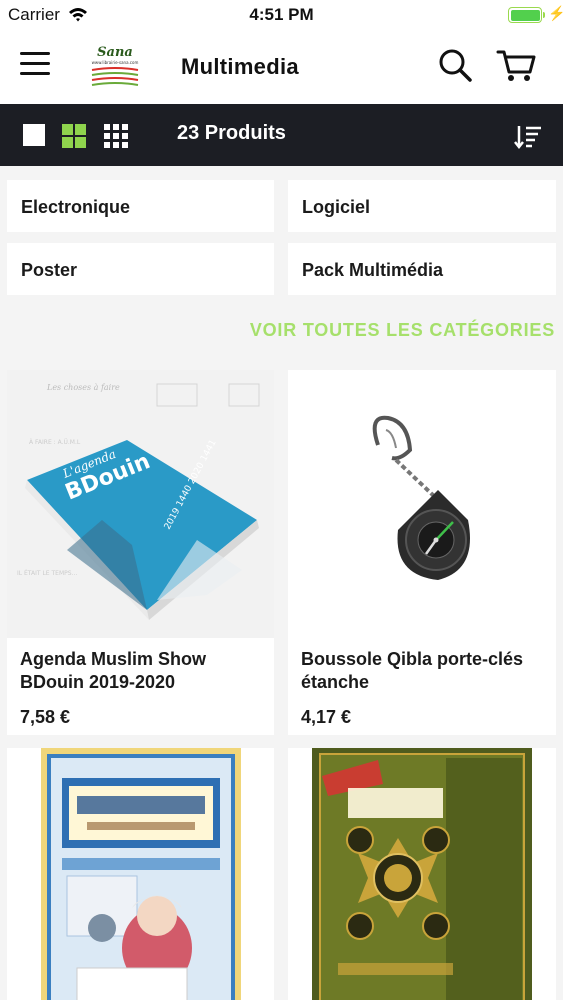 This screenshot has height=1000, width=563. Describe the element at coordinates (55, 442) in the screenshot. I see `svg-text: À FAIRE : A.Ü.M.L` at that location.